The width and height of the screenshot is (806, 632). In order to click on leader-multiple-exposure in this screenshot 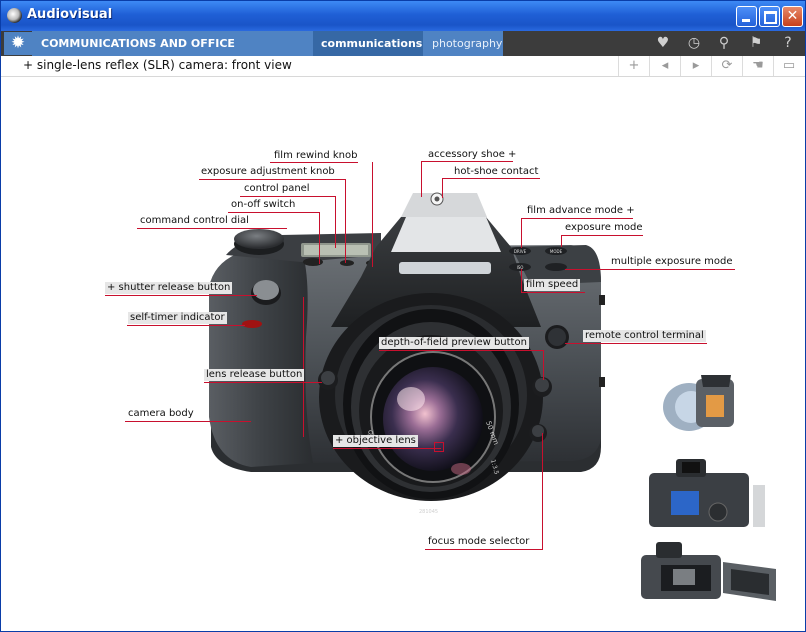, I will do `click(650, 269)`.